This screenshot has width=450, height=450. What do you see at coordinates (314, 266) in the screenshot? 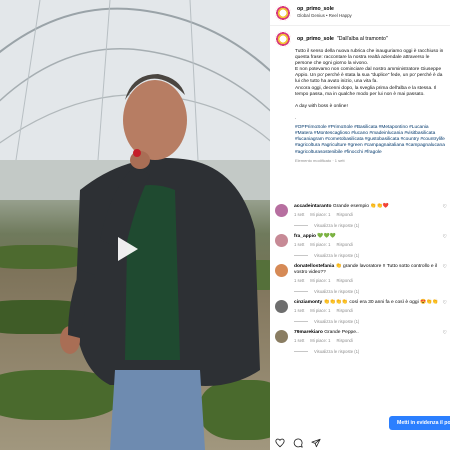
I see `comment-username: donatellostefania` at bounding box center [314, 266].